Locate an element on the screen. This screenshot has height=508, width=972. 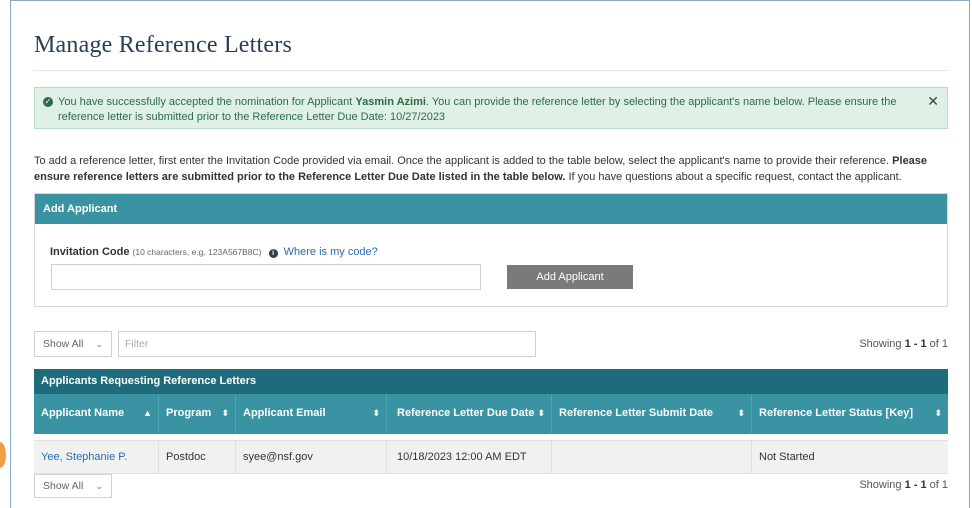
applicant-name-link: Yee, Stephanie P. is located at coordinates (96, 457).